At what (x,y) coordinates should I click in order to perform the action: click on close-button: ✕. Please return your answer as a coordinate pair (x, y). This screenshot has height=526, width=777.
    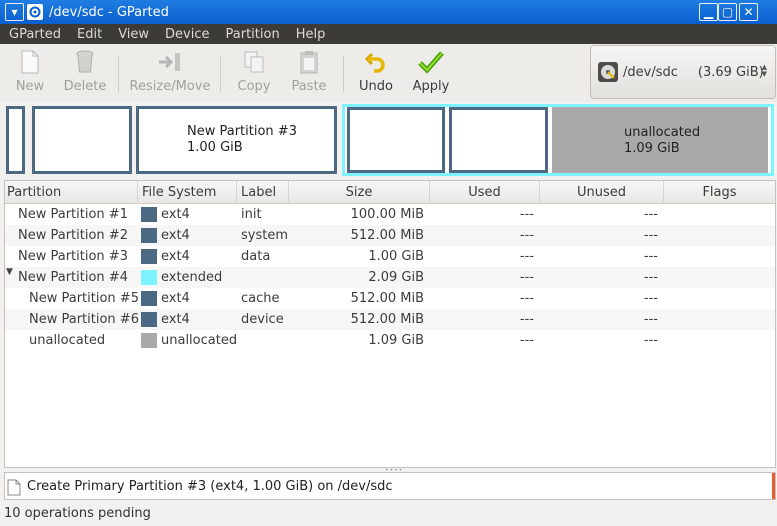
    Looking at the image, I should click on (748, 12).